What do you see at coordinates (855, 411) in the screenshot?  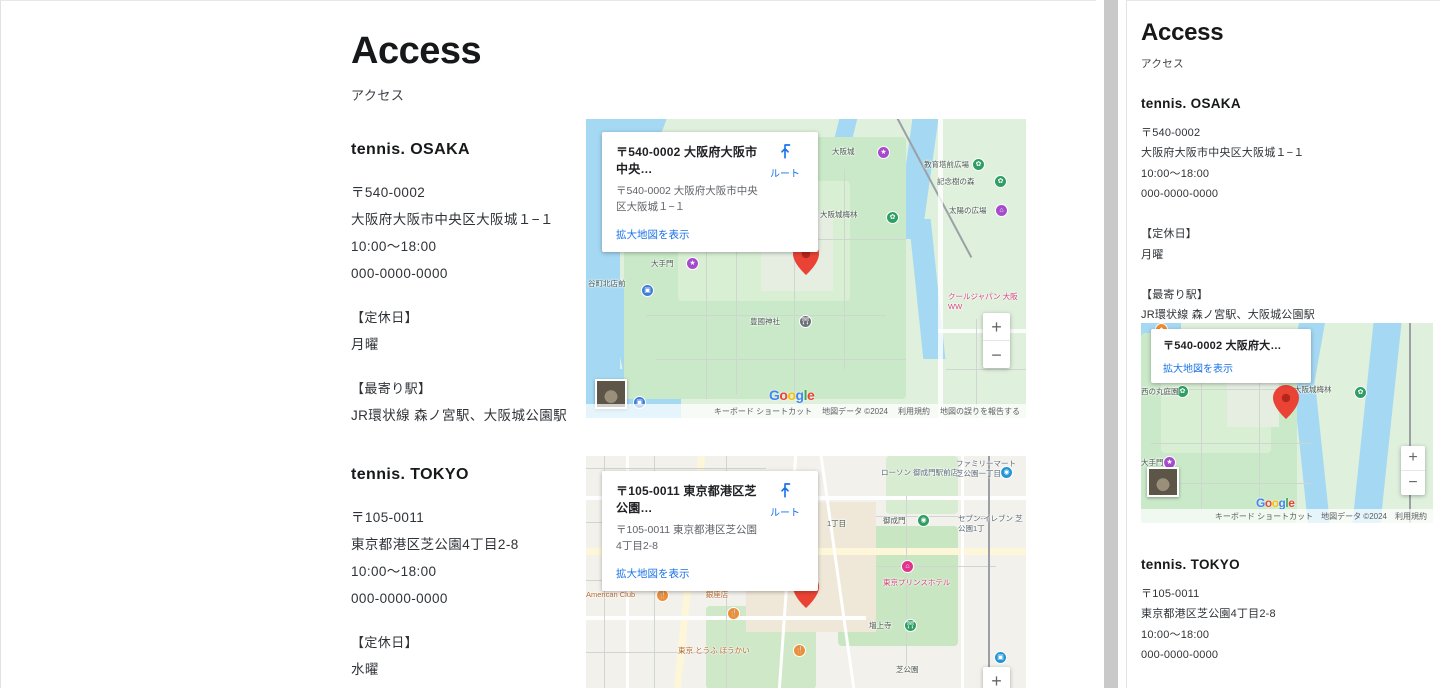 I see `attrib-map-data: 地図データ ©2024` at bounding box center [855, 411].